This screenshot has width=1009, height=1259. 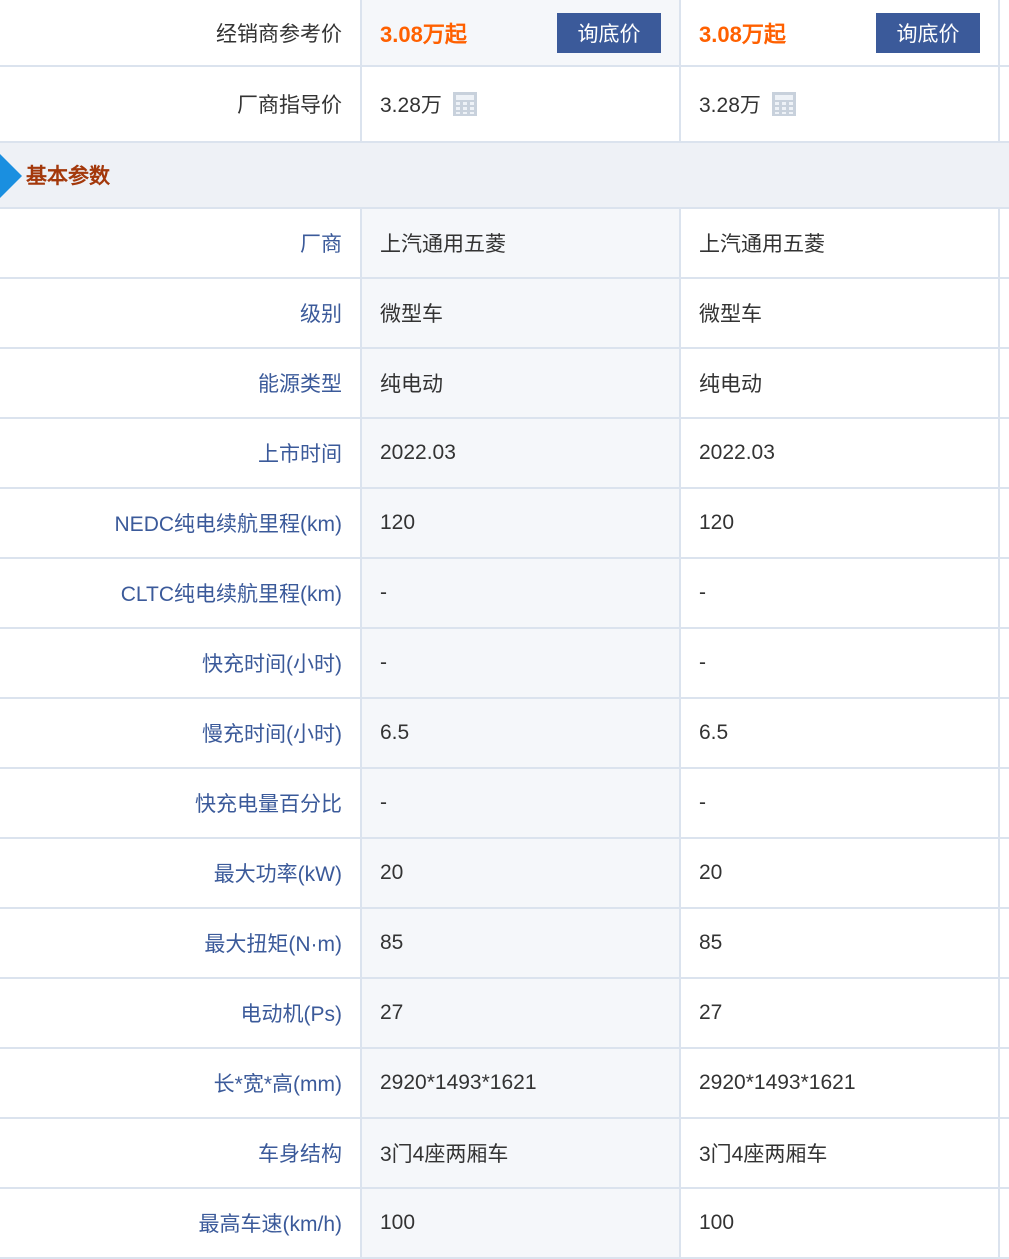 What do you see at coordinates (180, 733) in the screenshot?
I see `spec-label: 慢充时间(小时)` at bounding box center [180, 733].